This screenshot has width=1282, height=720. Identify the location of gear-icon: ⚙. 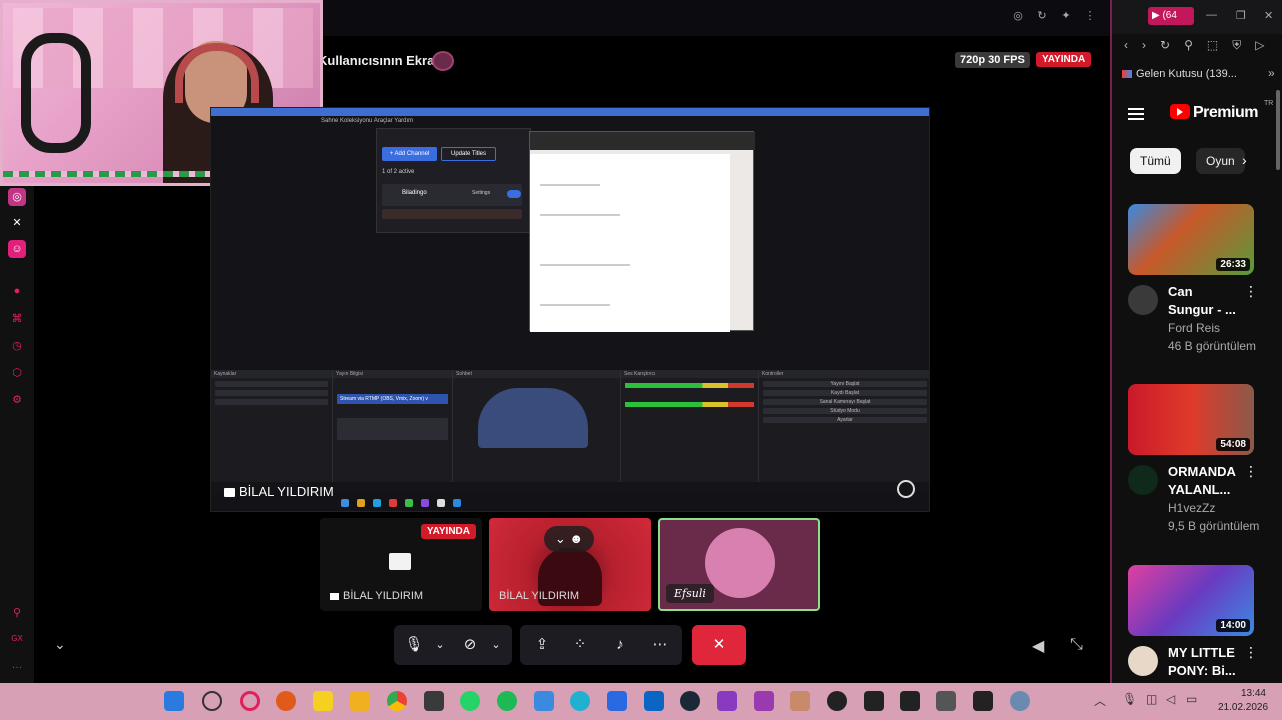
(17, 400).